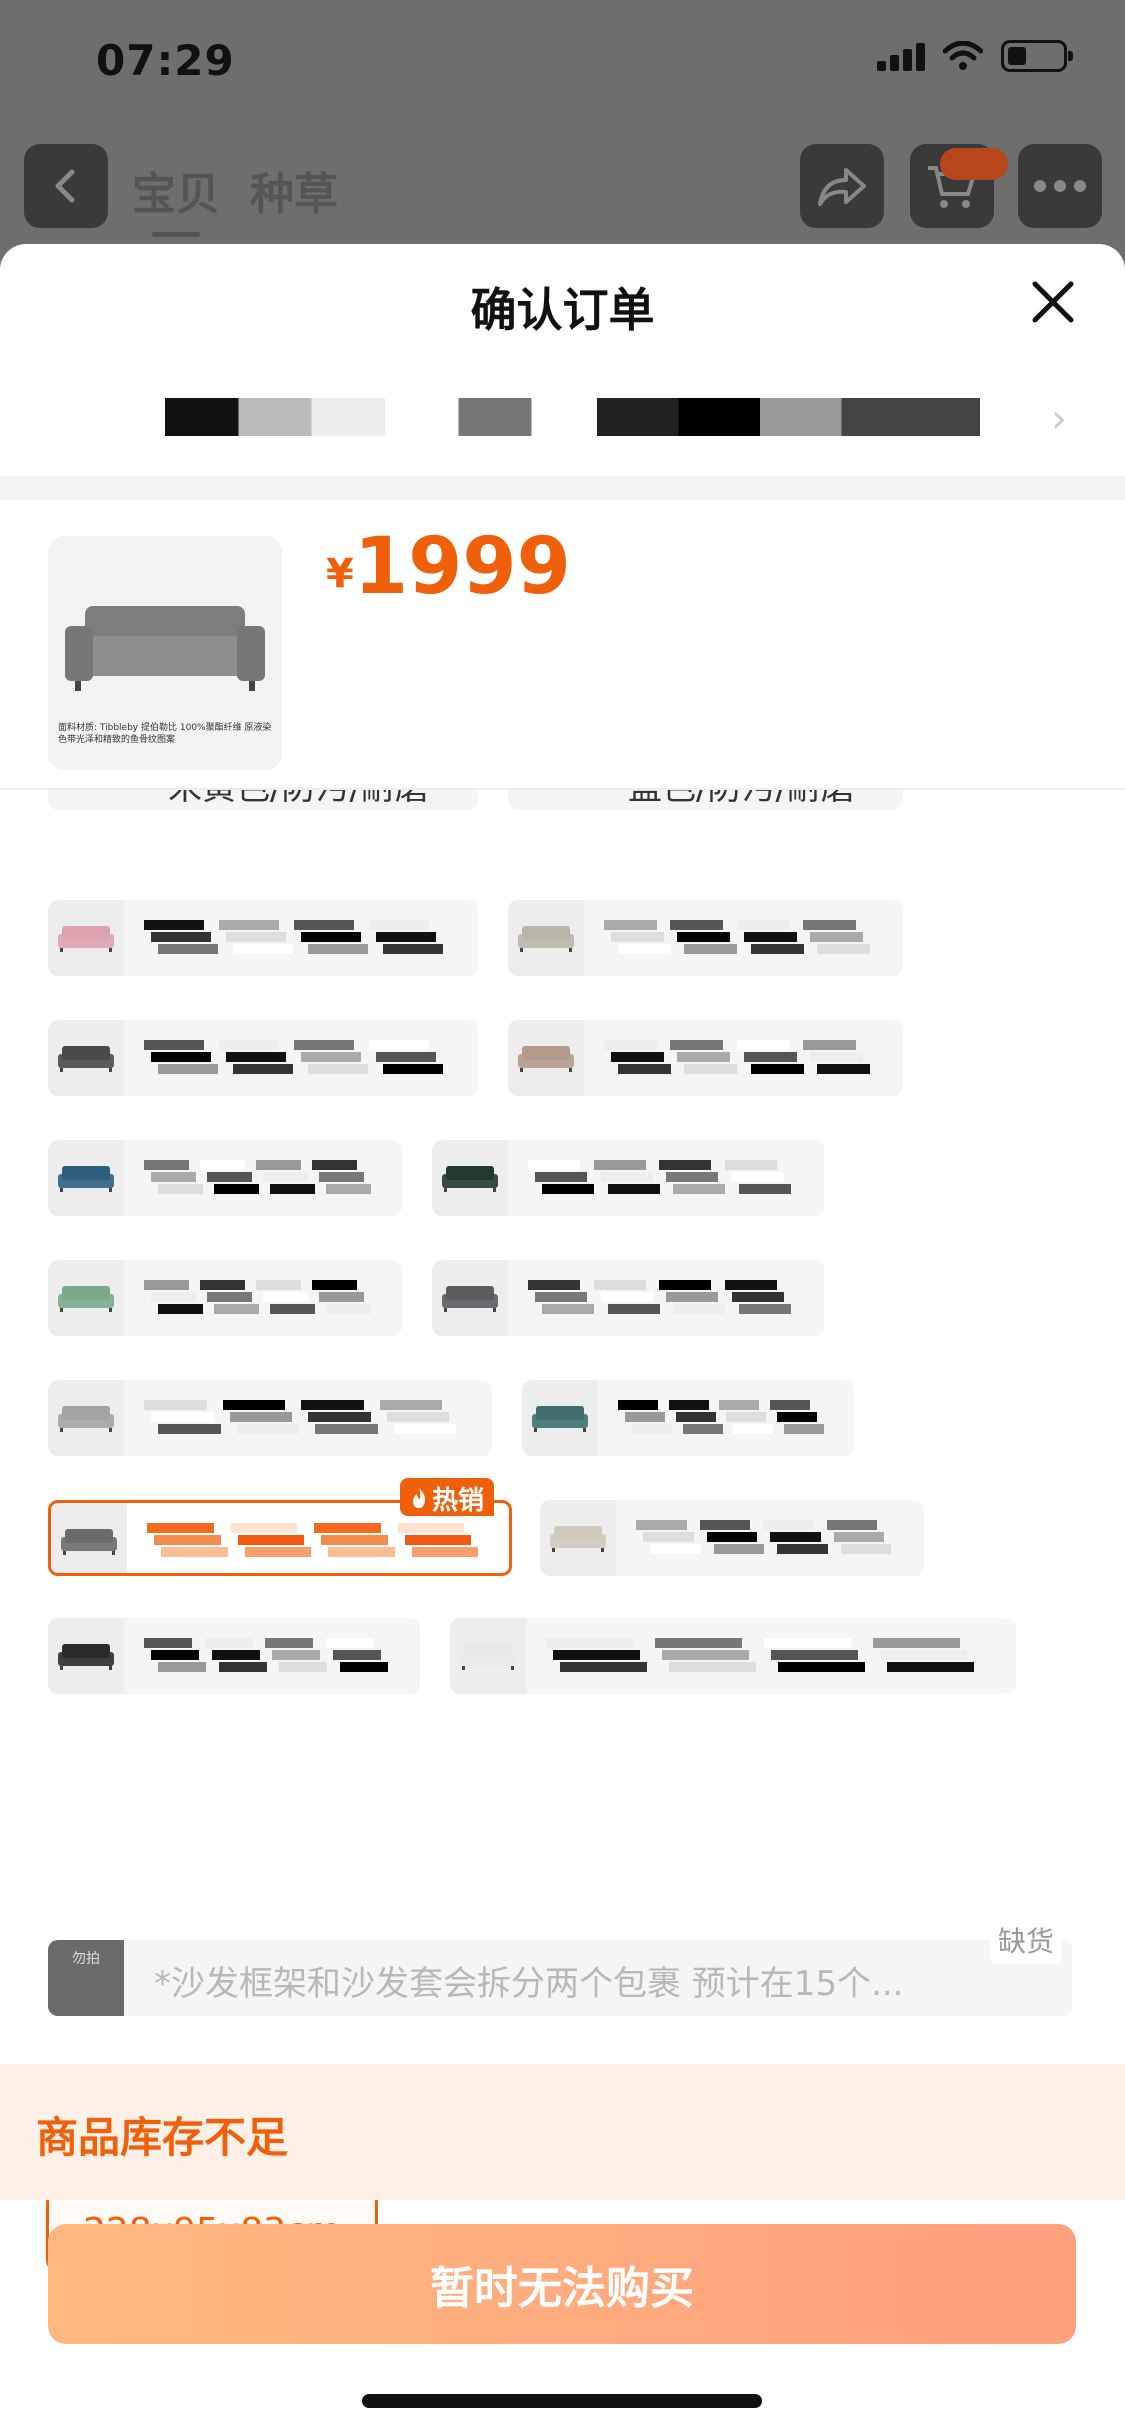  What do you see at coordinates (562, 2401) in the screenshot?
I see `home-indicator` at bounding box center [562, 2401].